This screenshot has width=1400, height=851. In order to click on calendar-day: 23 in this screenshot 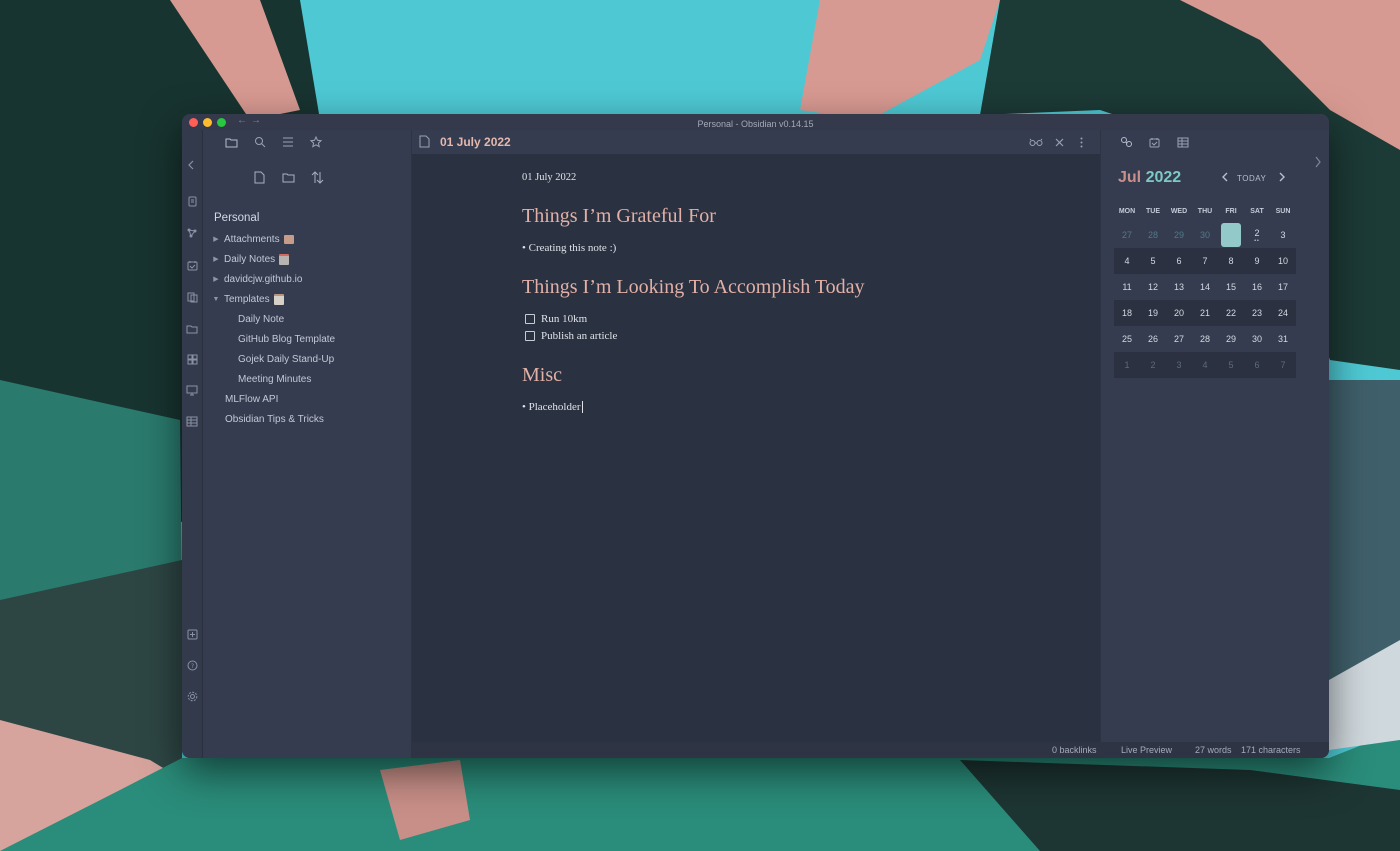, I will do `click(1257, 313)`.